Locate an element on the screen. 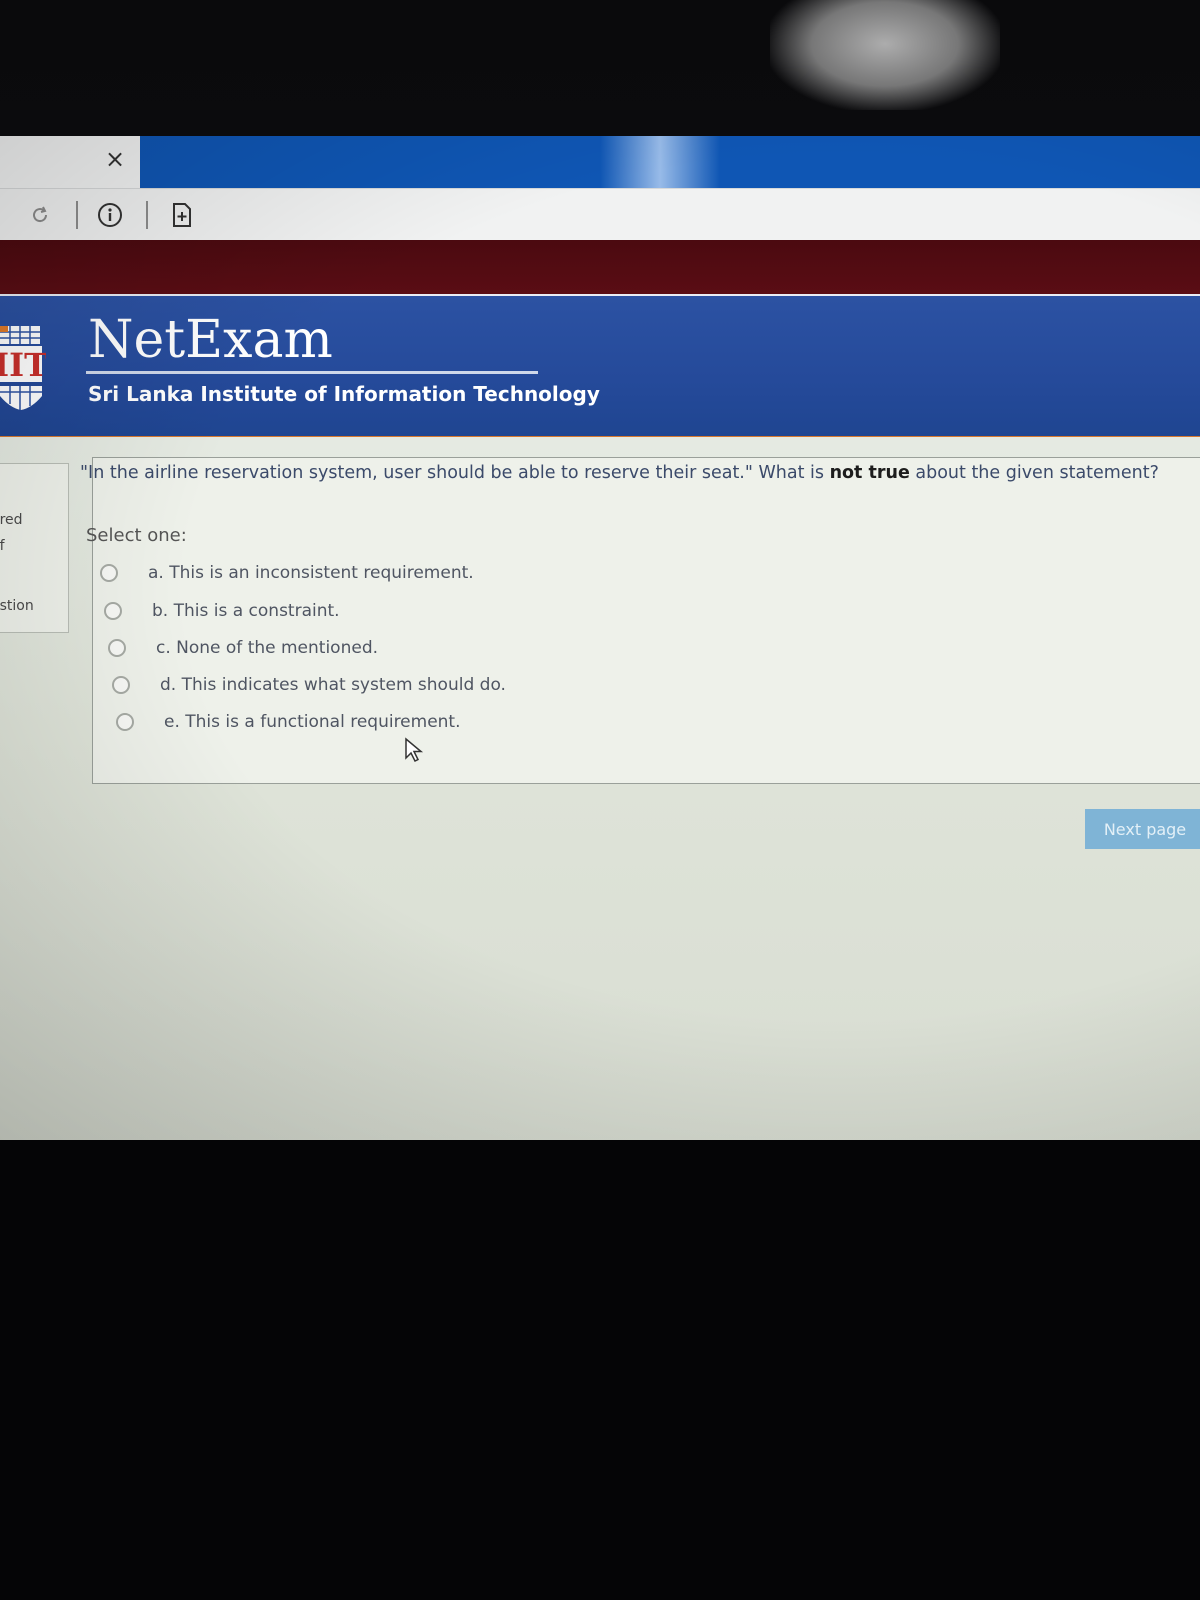  answer-option-e: e. This is a functional requirement. is located at coordinates (288, 722).